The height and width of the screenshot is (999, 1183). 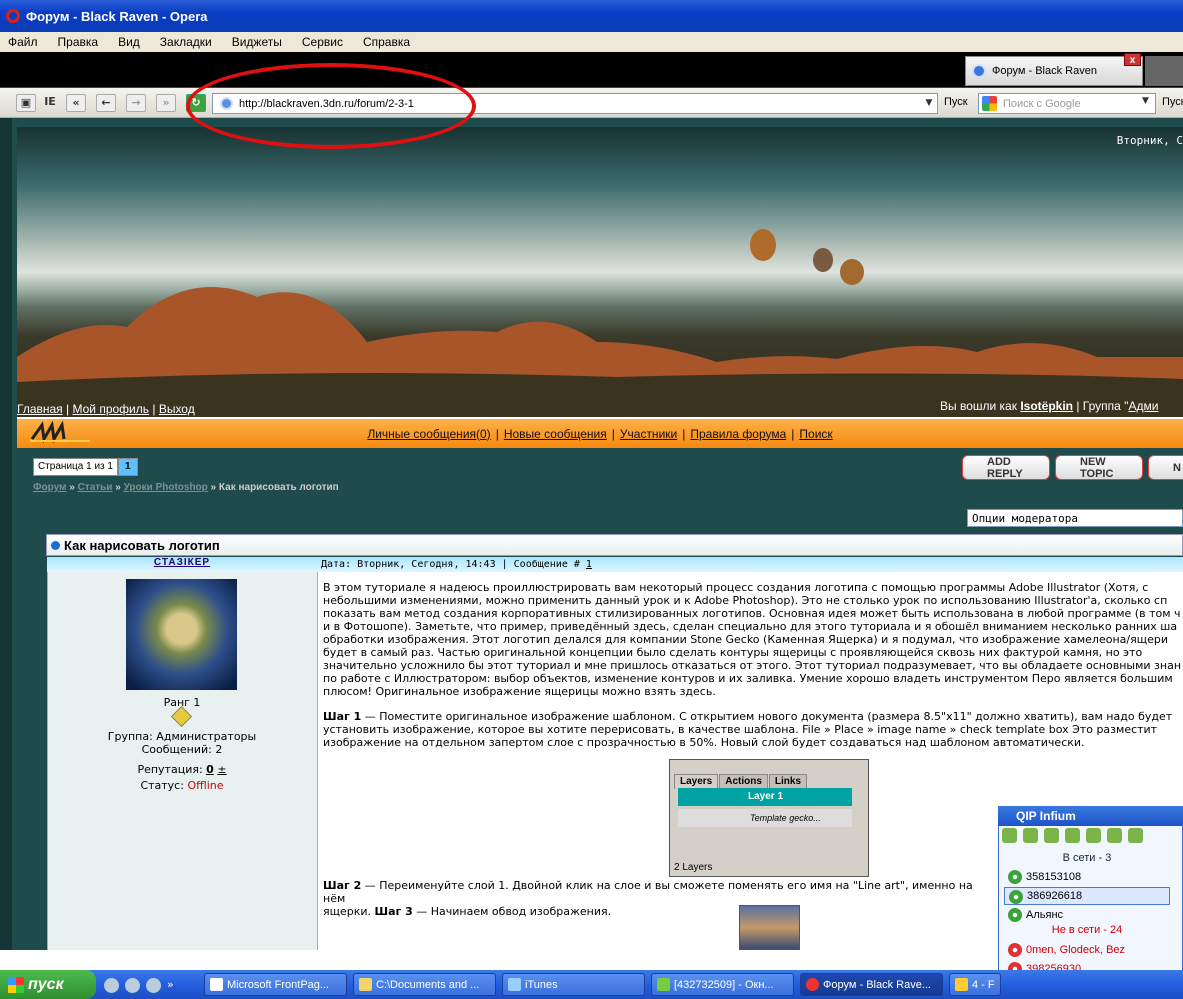 What do you see at coordinates (210, 769) in the screenshot?
I see `reputation-value: 0` at bounding box center [210, 769].